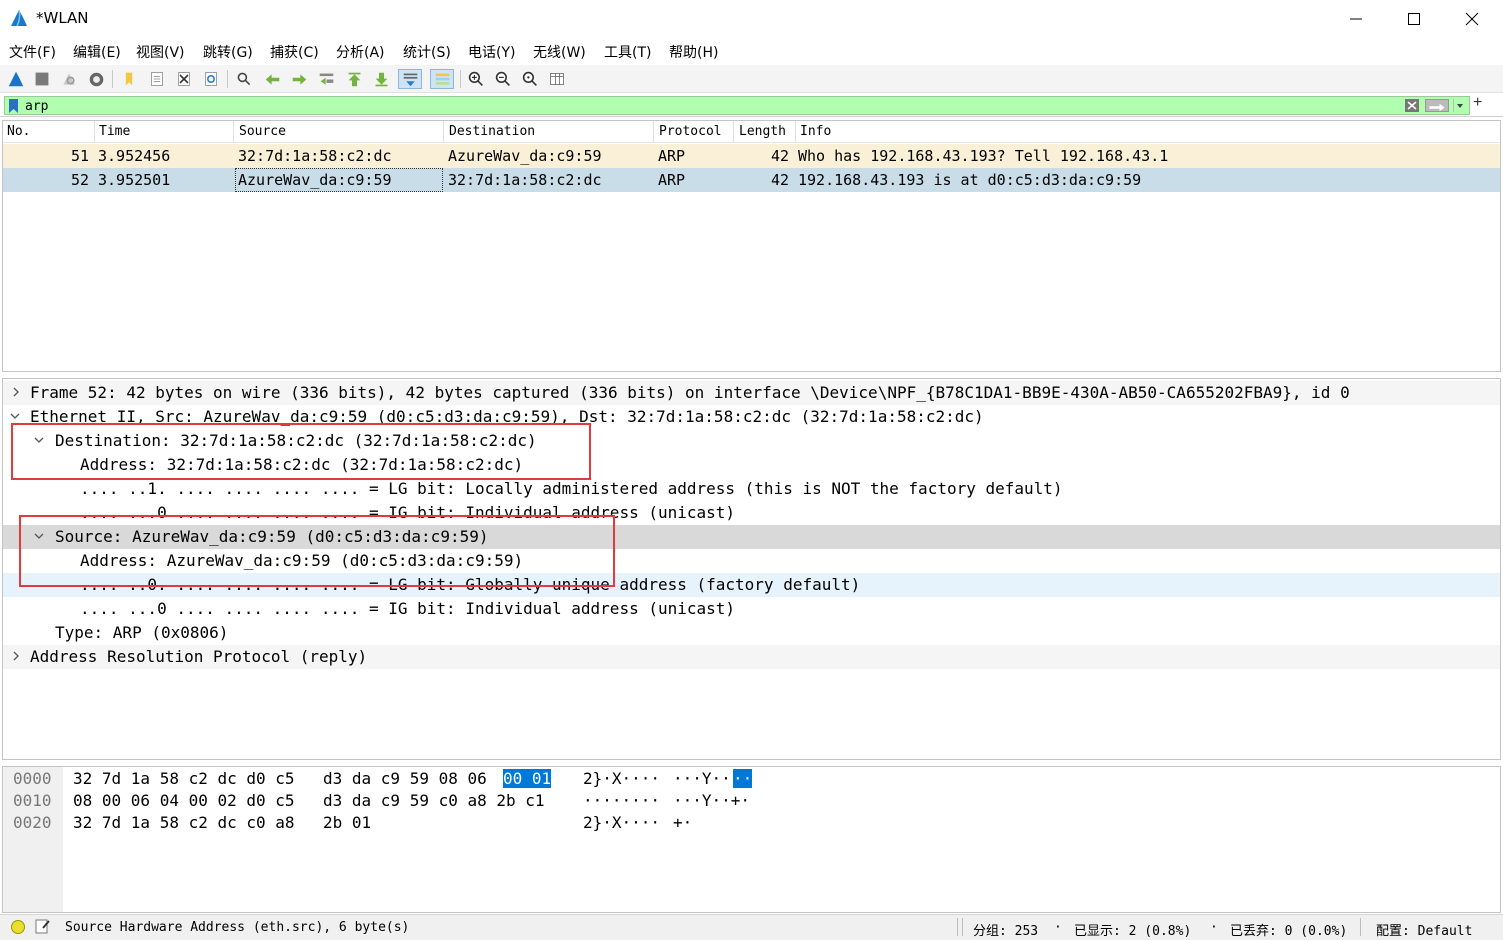 The image size is (1503, 940). Describe the element at coordinates (18, 927) in the screenshot. I see `expert-info-icon` at that location.